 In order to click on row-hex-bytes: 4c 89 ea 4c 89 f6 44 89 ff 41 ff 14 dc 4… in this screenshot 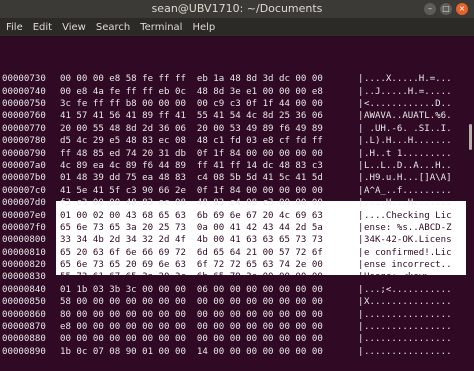, I will do `click(191, 165)`.